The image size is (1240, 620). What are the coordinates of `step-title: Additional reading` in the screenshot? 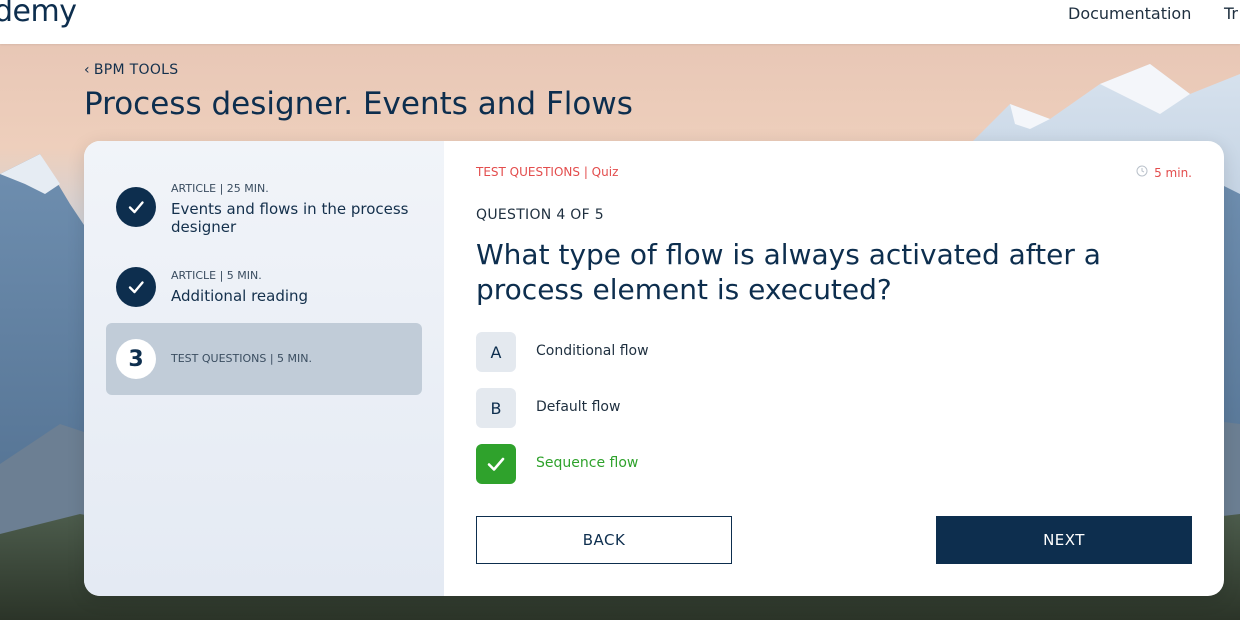 It's located at (240, 296).